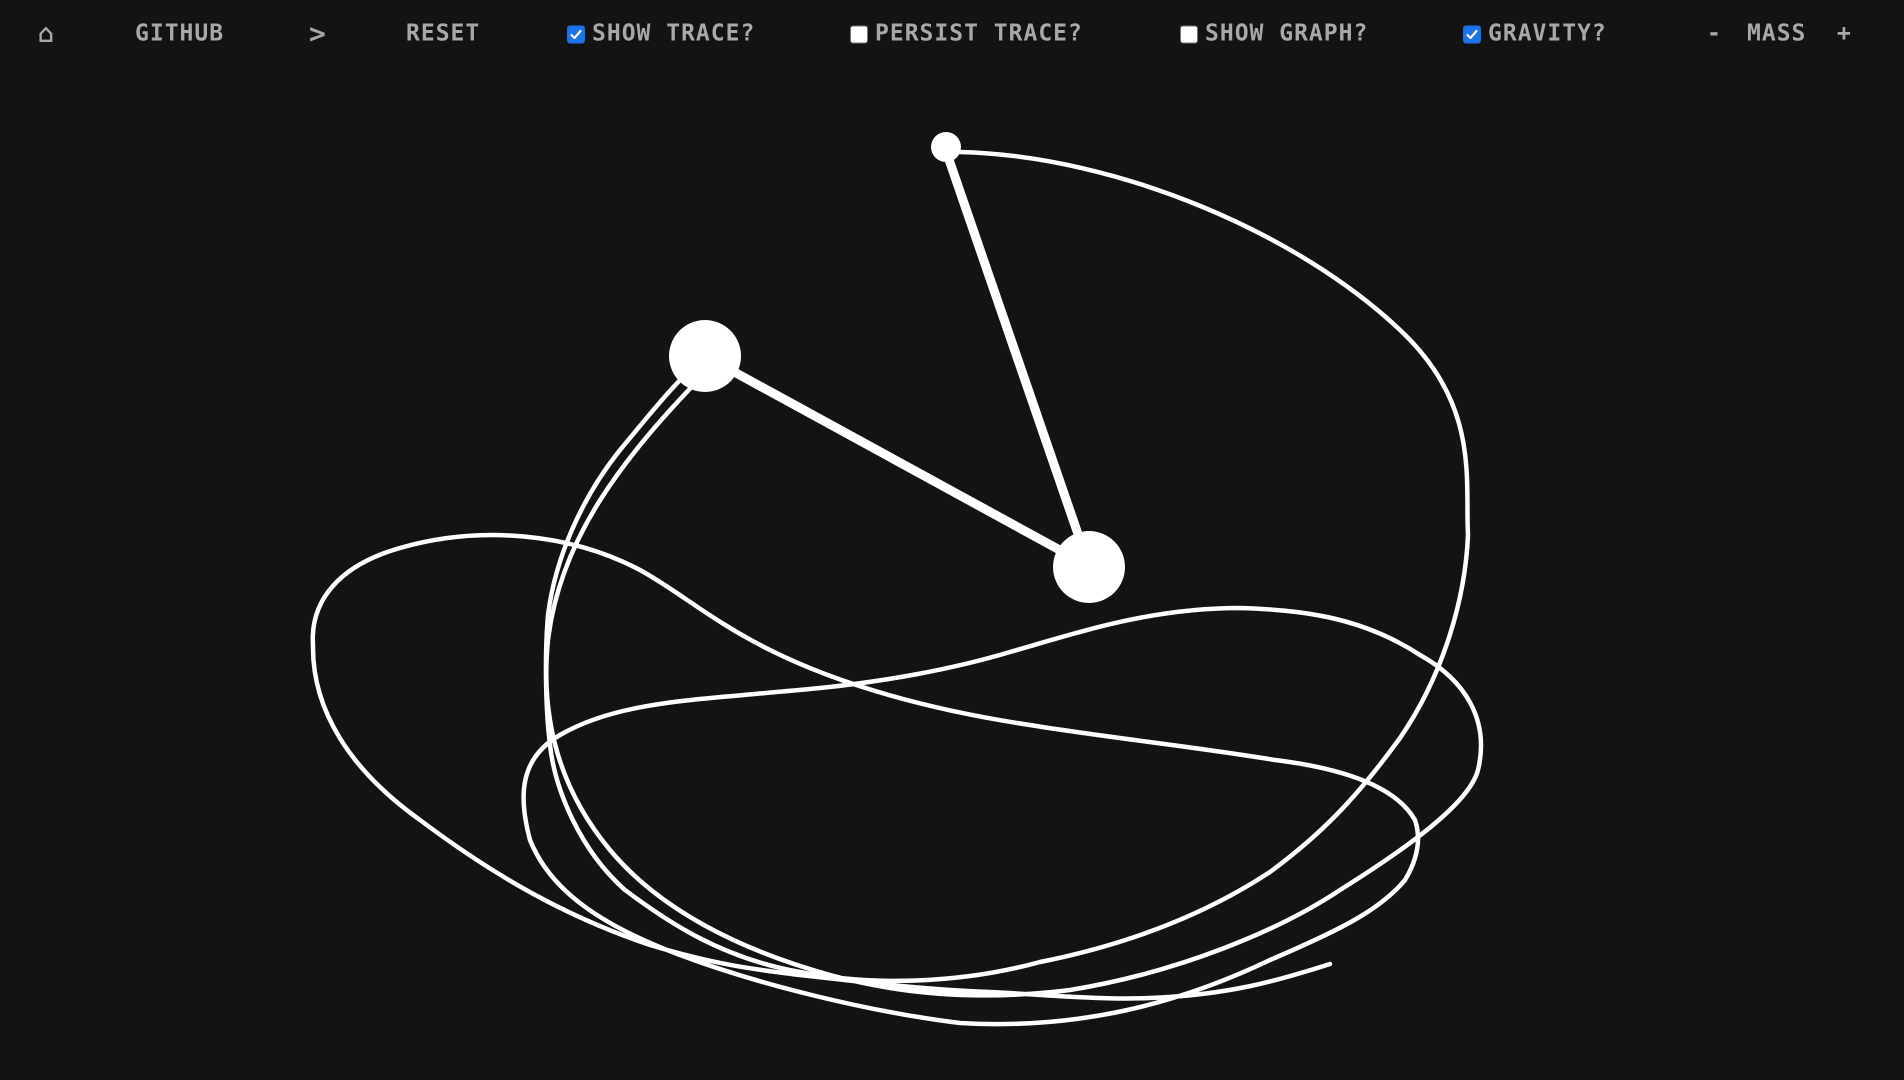 This screenshot has width=1904, height=1080. What do you see at coordinates (897, 367) in the screenshot?
I see `pendulum` at bounding box center [897, 367].